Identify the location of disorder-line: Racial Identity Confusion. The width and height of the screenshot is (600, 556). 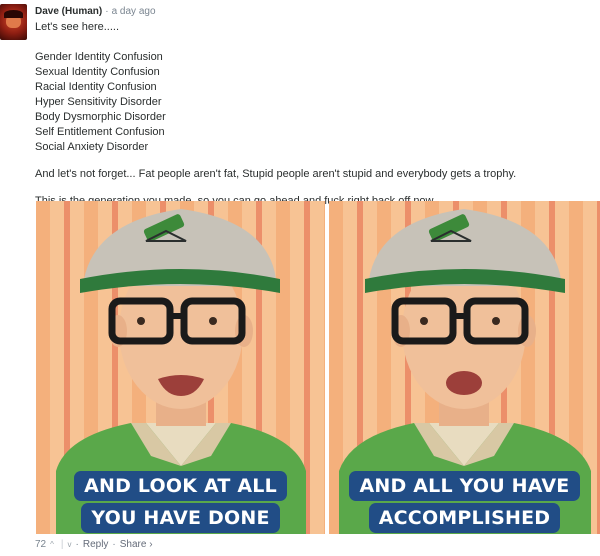
(96, 87).